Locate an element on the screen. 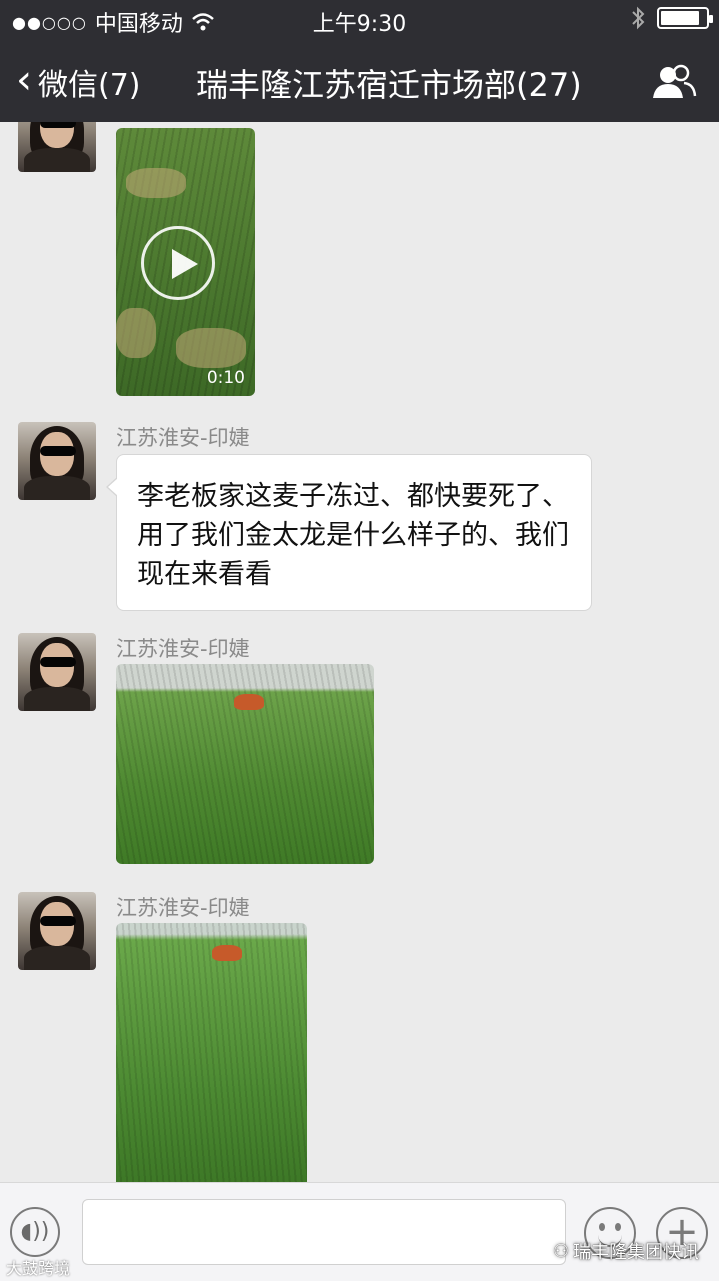 This screenshot has height=1281, width=719. status-bar: ●●○○○ 中国移动 上午9:30 is located at coordinates (359, 20).